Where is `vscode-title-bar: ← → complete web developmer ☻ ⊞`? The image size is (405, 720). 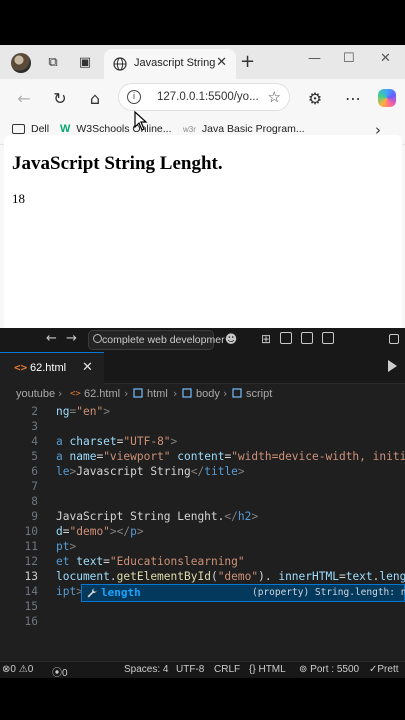
vscode-title-bar: ← → complete web developmer ☻ ⊞ is located at coordinates (202, 340).